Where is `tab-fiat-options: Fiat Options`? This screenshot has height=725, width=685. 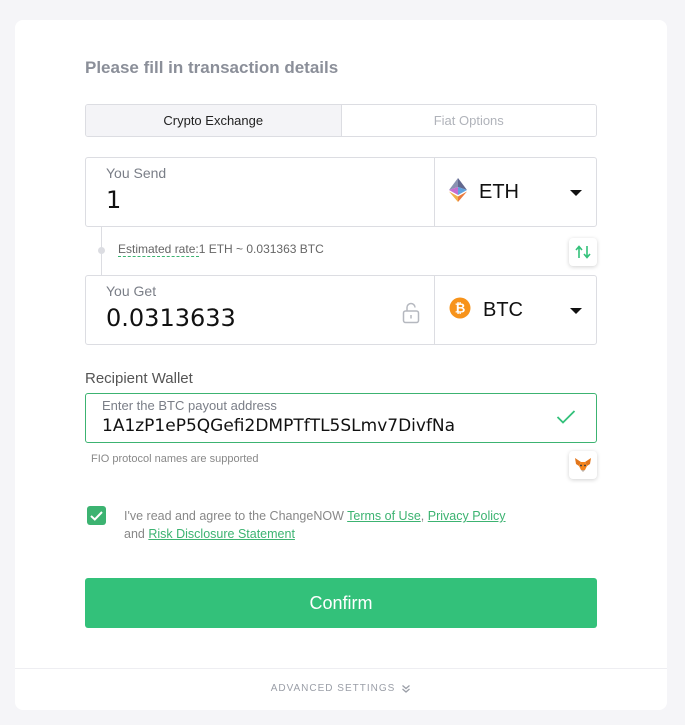 tab-fiat-options: Fiat Options is located at coordinates (468, 120).